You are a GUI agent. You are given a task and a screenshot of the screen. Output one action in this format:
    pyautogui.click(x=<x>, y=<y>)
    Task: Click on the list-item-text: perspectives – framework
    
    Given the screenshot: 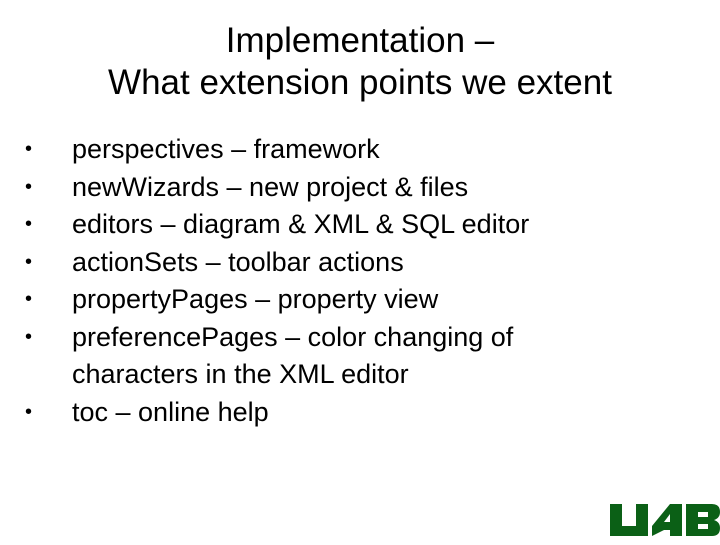 What is the action you would take?
    pyautogui.click(x=226, y=149)
    